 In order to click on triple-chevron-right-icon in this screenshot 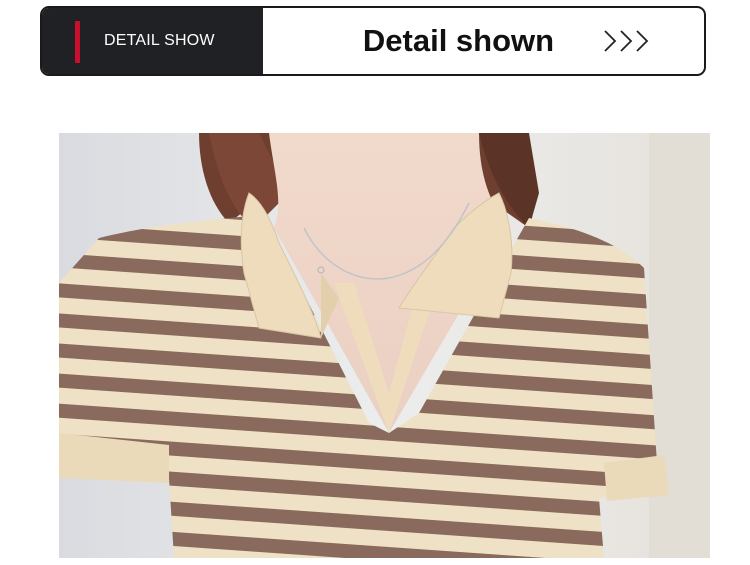, I will do `click(627, 41)`.